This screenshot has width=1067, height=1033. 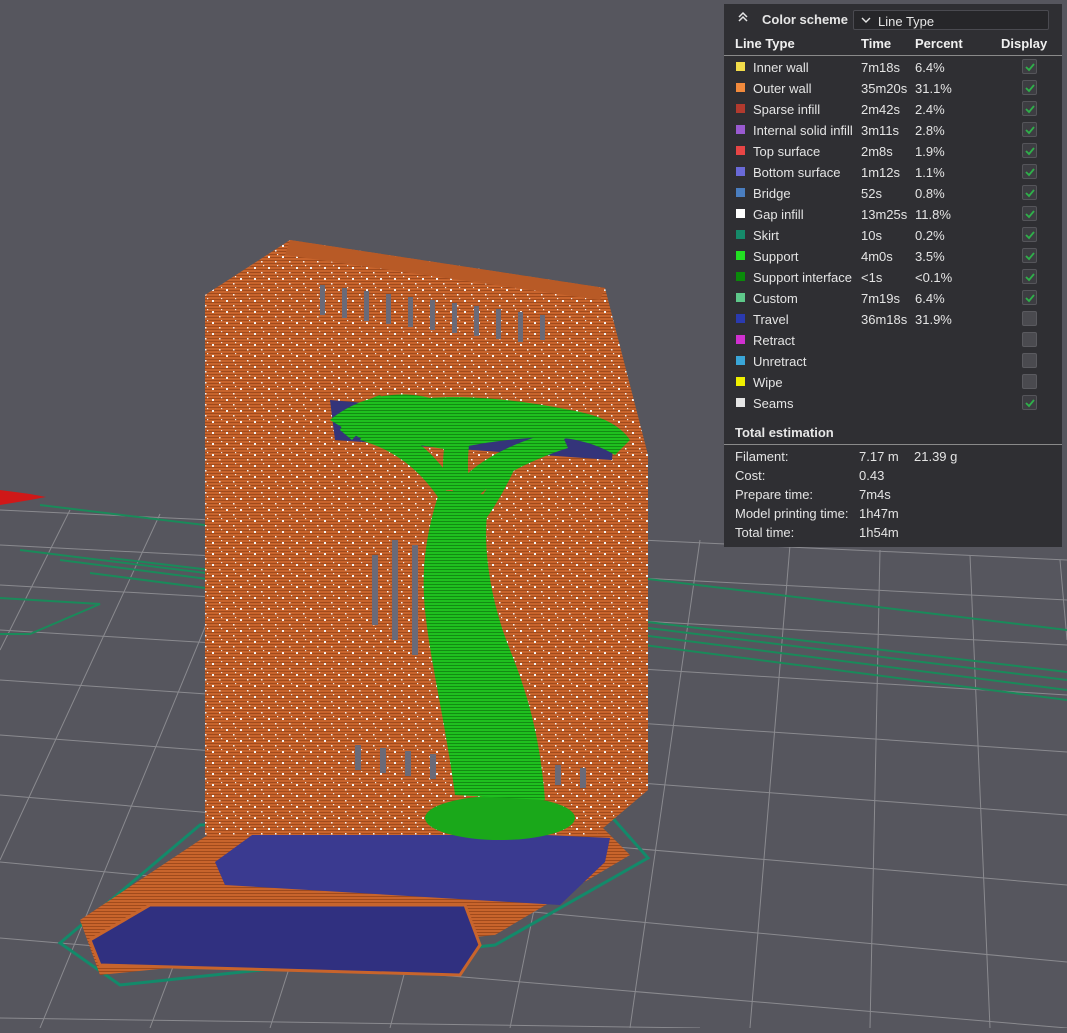 What do you see at coordinates (933, 319) in the screenshot?
I see `line-type-percent: 31.9%` at bounding box center [933, 319].